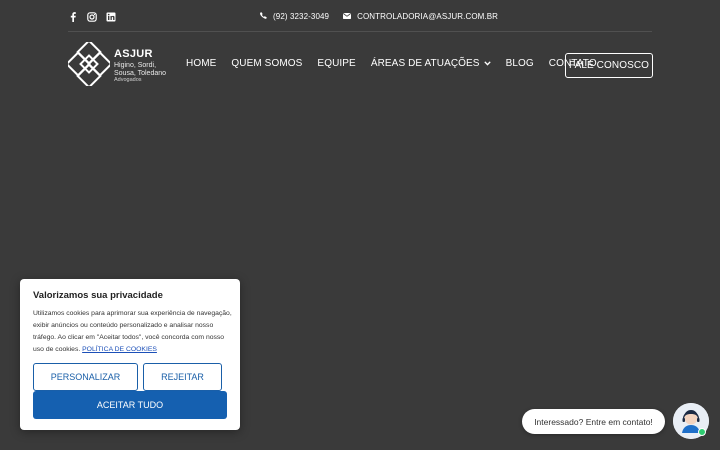  I want to click on social-links, so click(92, 16).